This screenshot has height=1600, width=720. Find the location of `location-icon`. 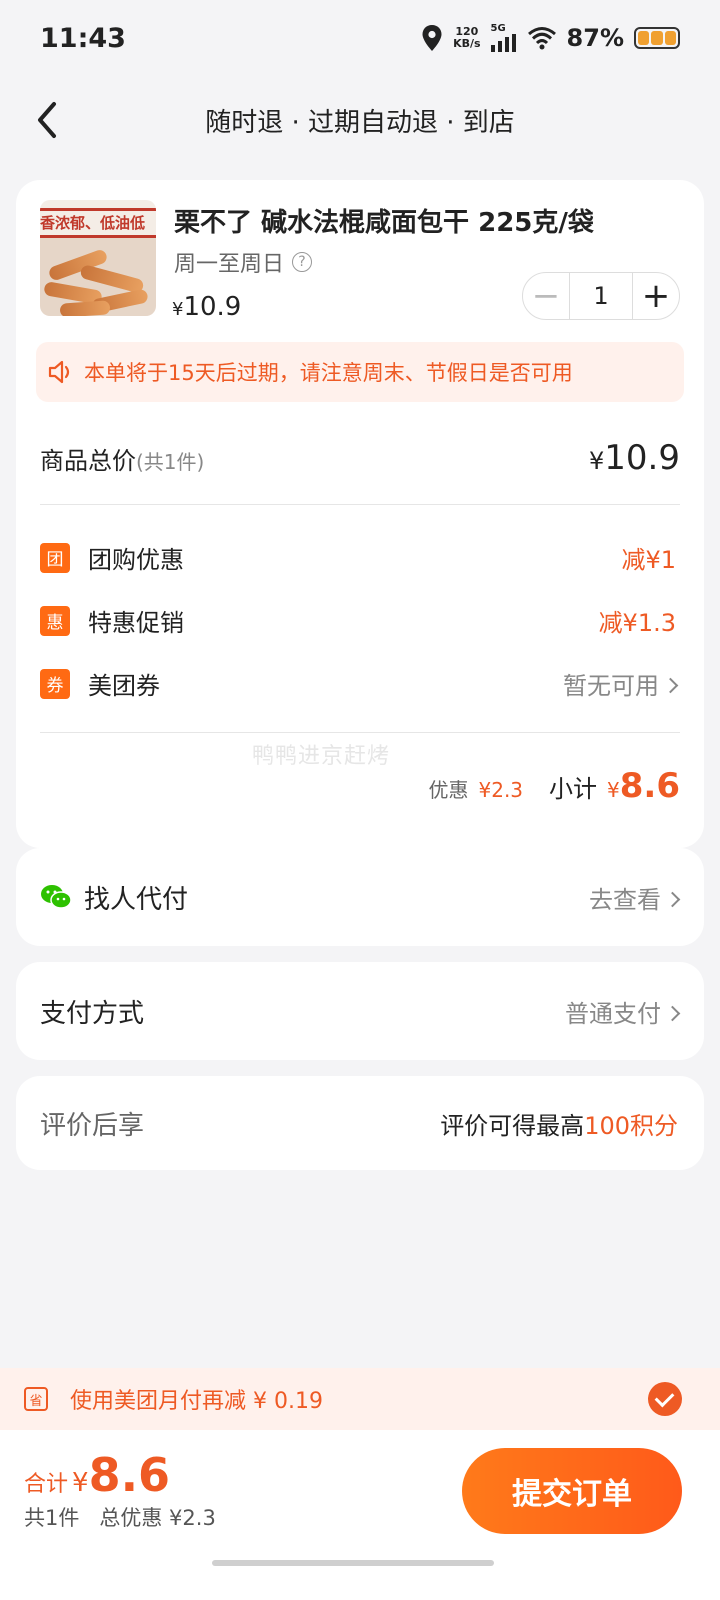

location-icon is located at coordinates (432, 38).